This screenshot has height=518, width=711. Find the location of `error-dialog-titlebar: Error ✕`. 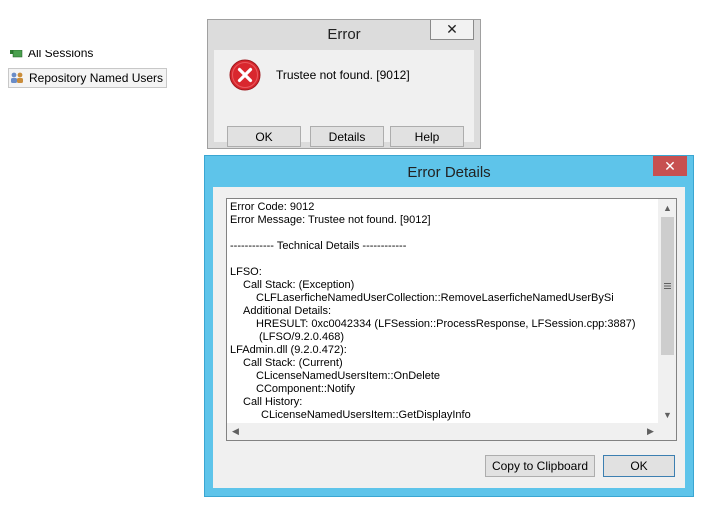

error-dialog-titlebar: Error ✕ is located at coordinates (344, 34).